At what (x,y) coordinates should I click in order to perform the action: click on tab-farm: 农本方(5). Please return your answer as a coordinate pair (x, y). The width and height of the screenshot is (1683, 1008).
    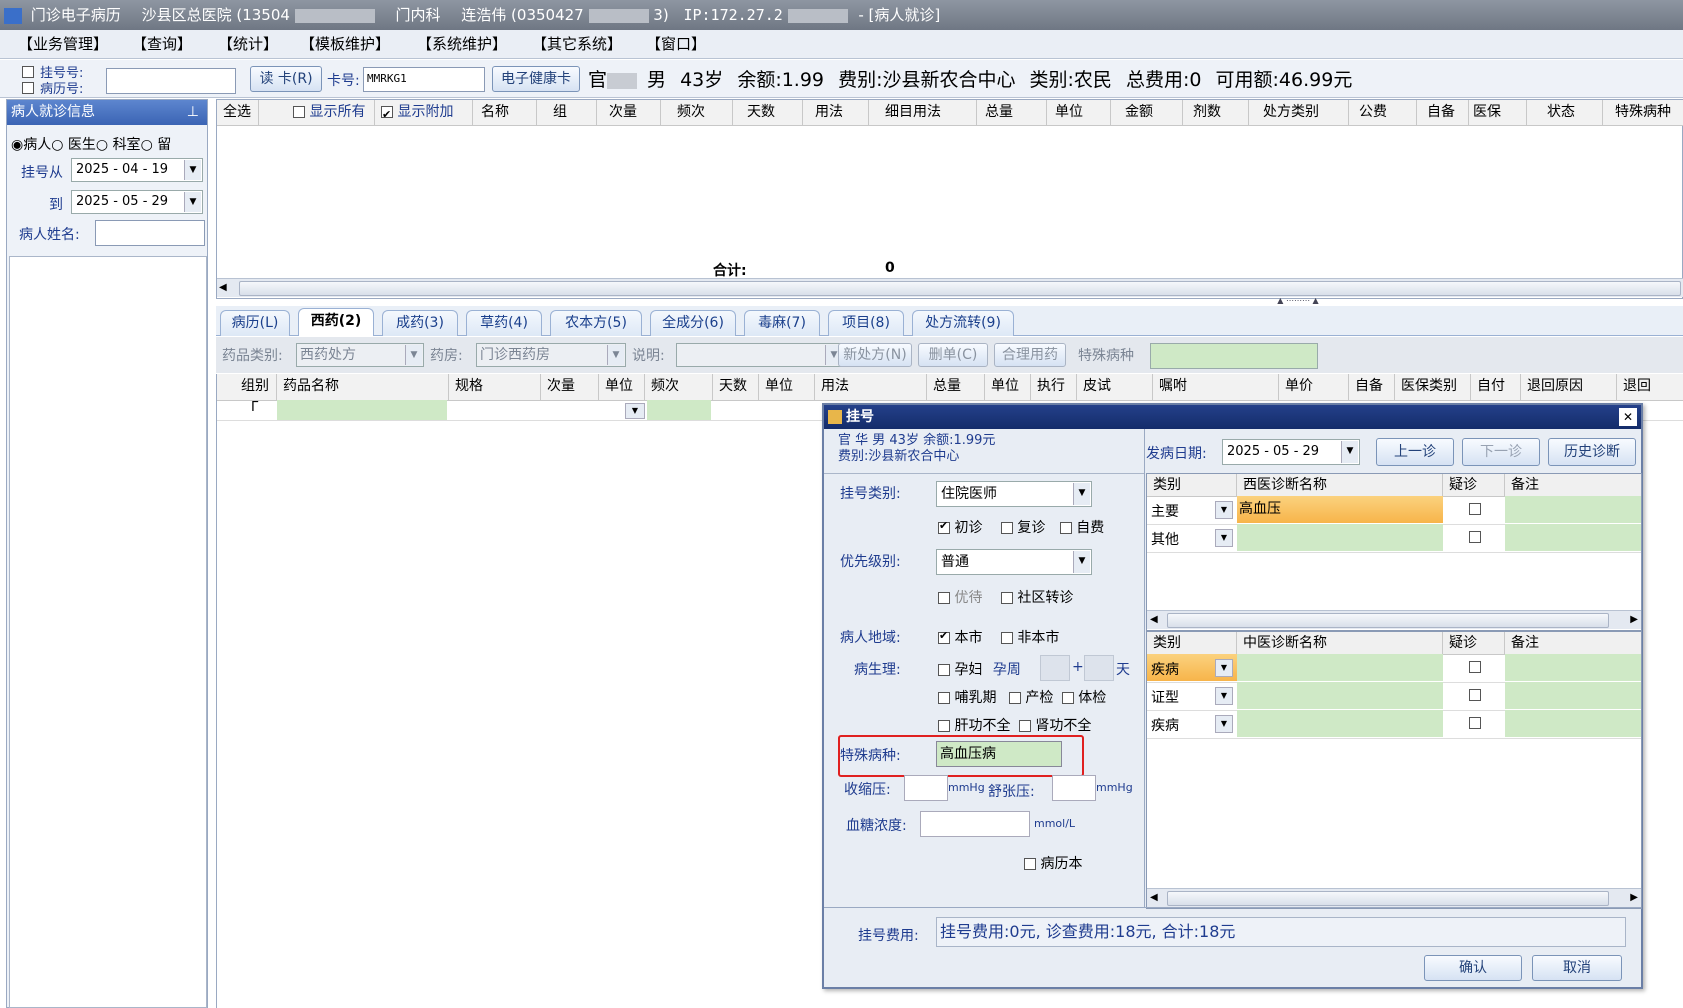
    Looking at the image, I should click on (596, 323).